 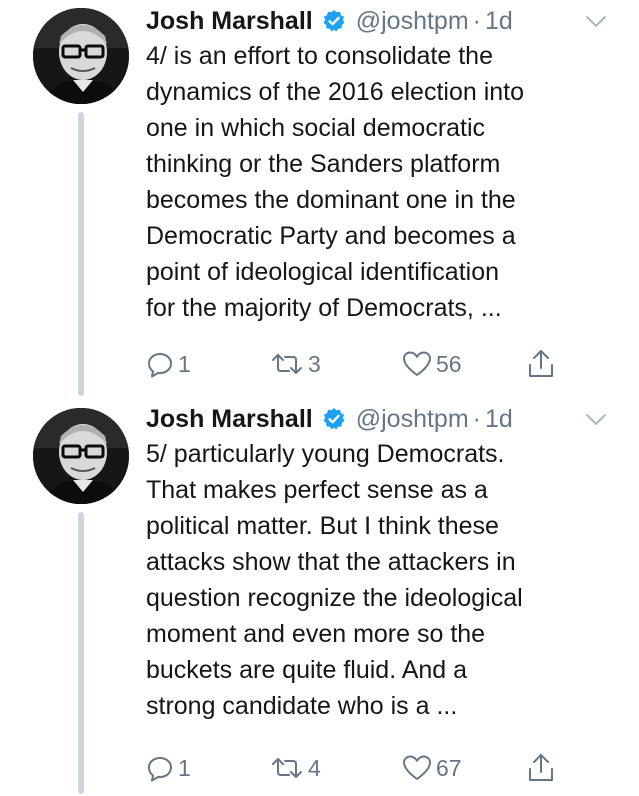 I want to click on like-button: 56, so click(x=432, y=364).